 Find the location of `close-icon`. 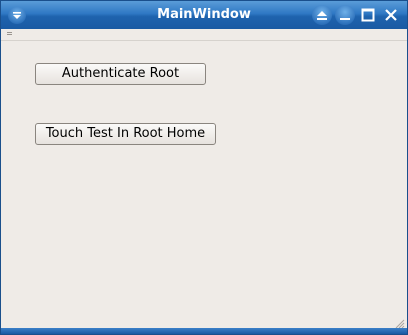

close-icon is located at coordinates (391, 15).